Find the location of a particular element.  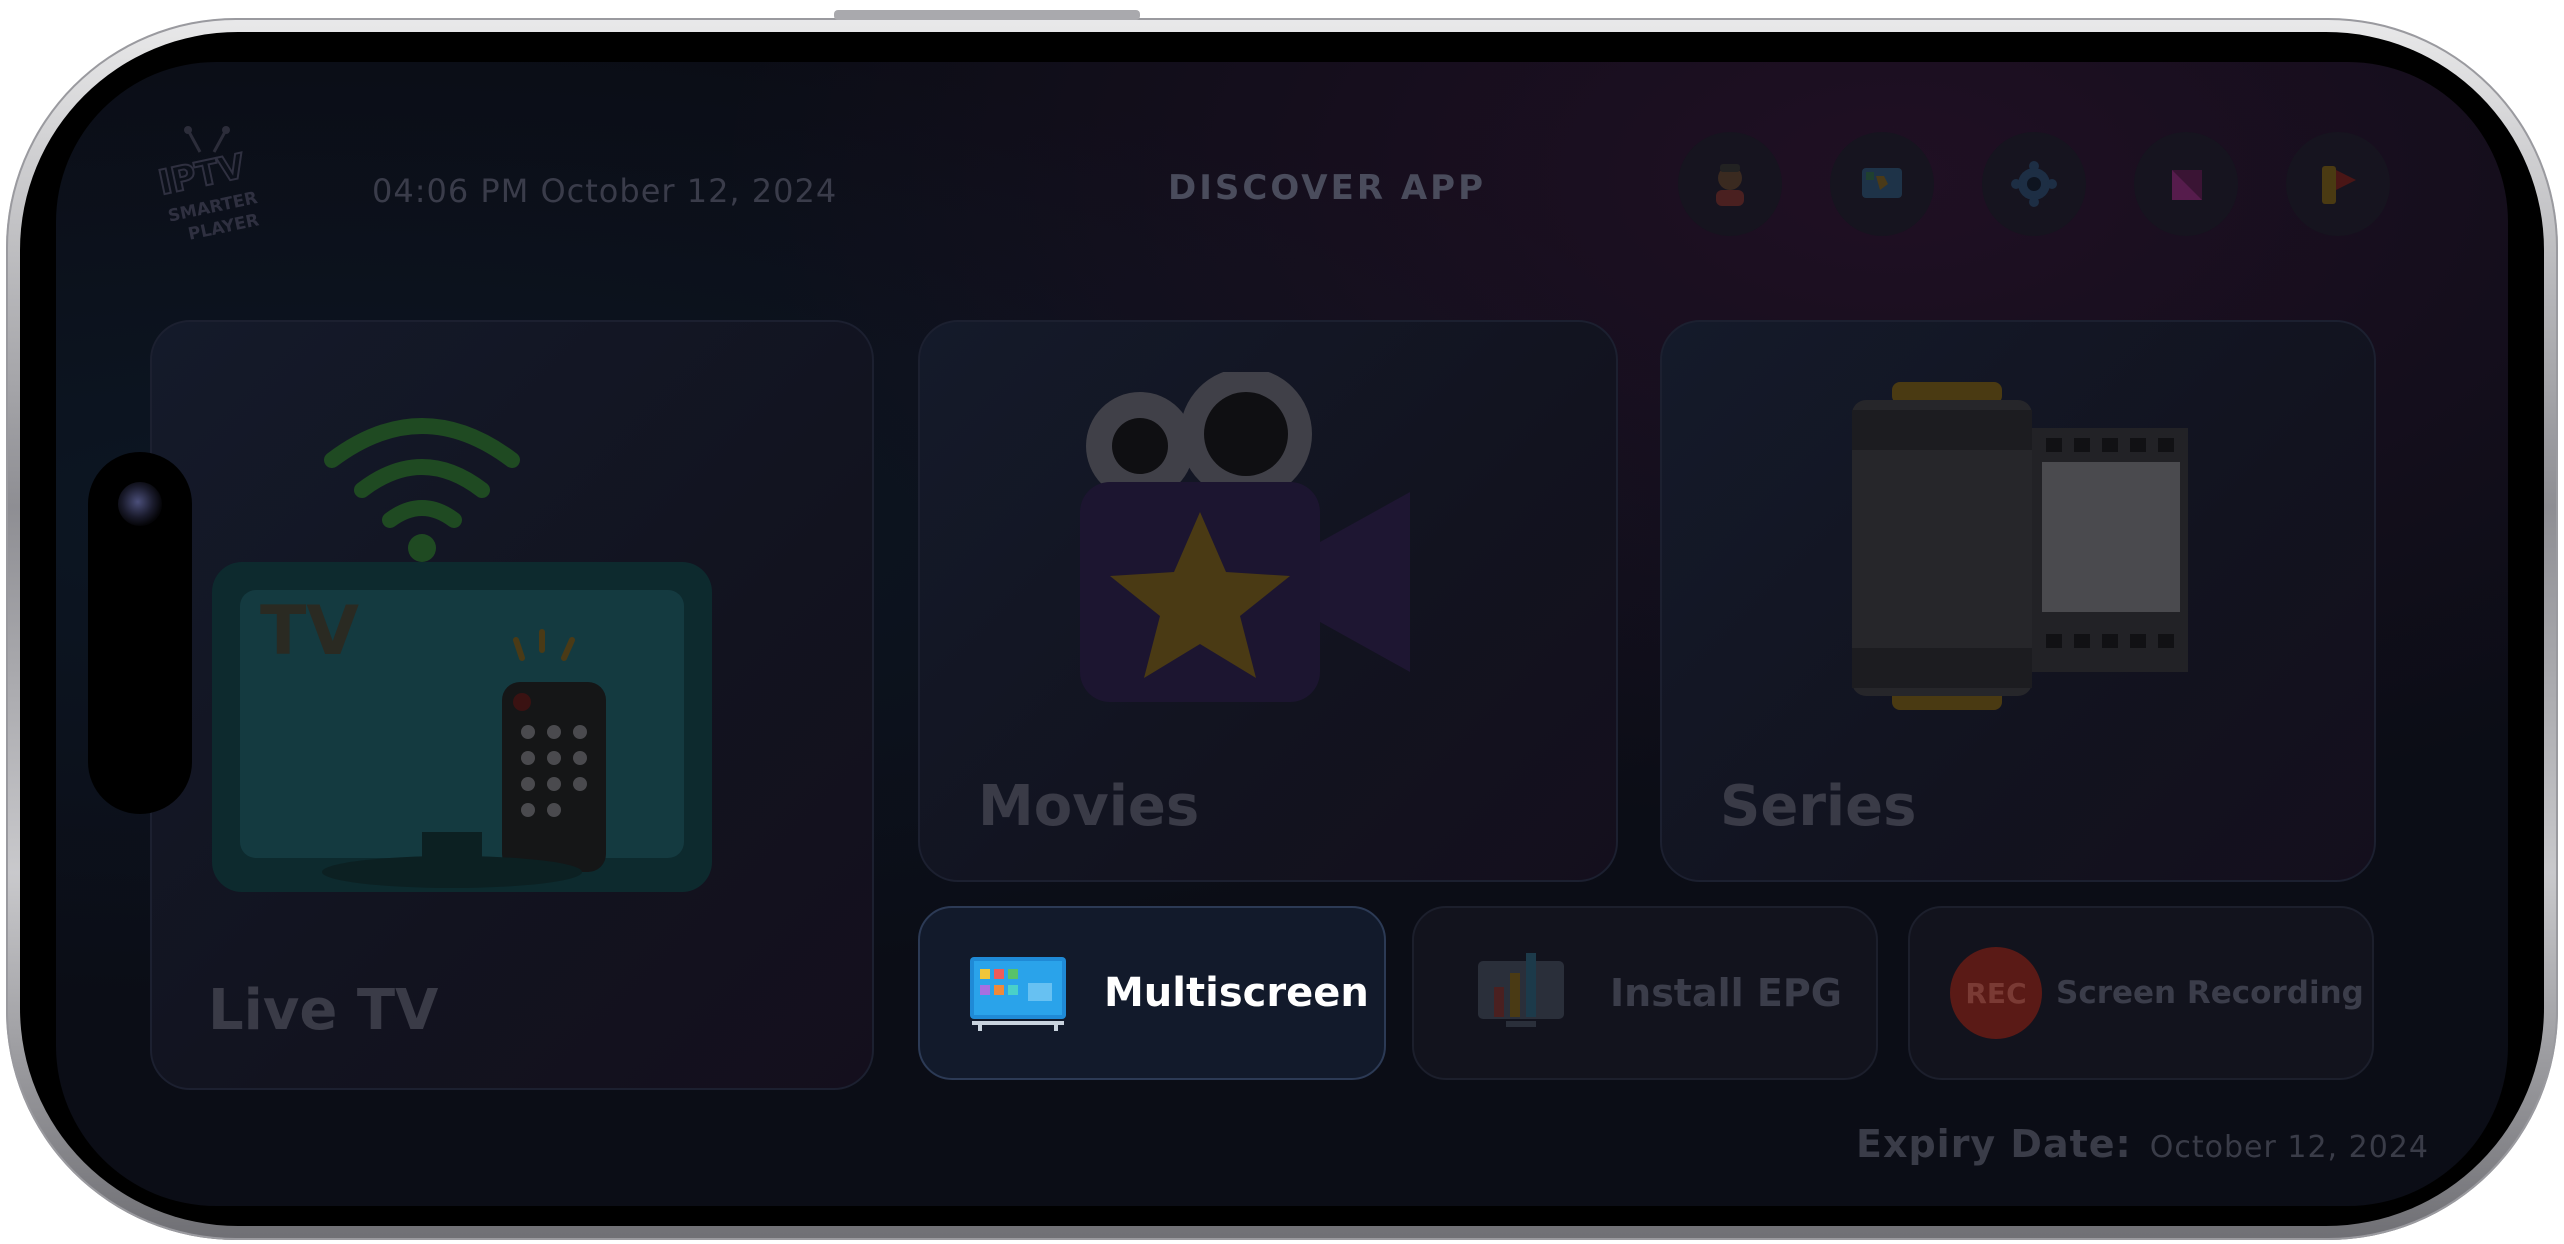

rec-badge: REC is located at coordinates (1996, 993).